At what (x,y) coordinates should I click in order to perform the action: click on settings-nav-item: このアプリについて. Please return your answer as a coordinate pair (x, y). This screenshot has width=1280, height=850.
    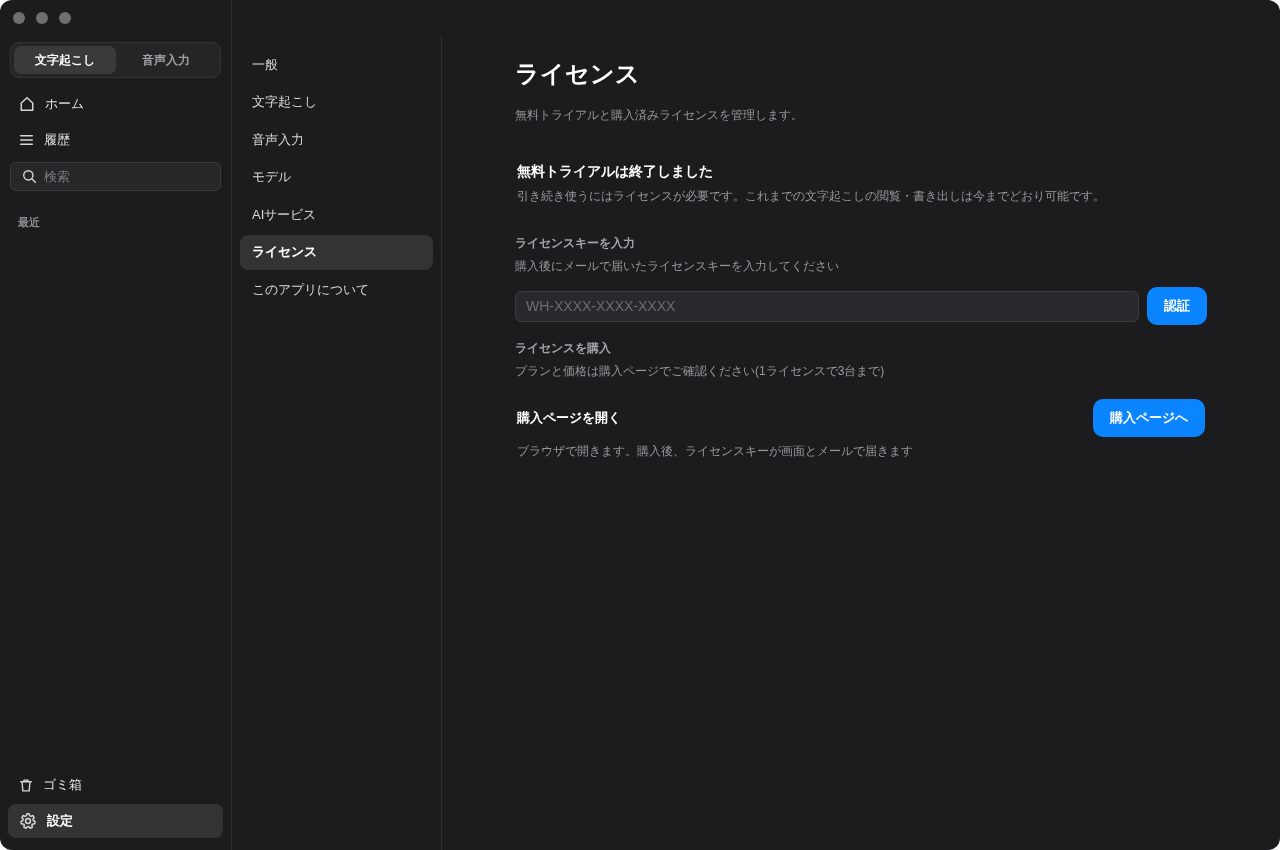
    Looking at the image, I should click on (336, 289).